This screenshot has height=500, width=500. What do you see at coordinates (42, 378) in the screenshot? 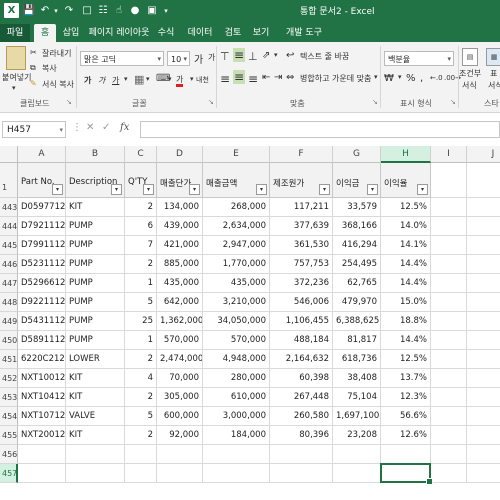
I see `table-cell: NXT10012` at bounding box center [42, 378].